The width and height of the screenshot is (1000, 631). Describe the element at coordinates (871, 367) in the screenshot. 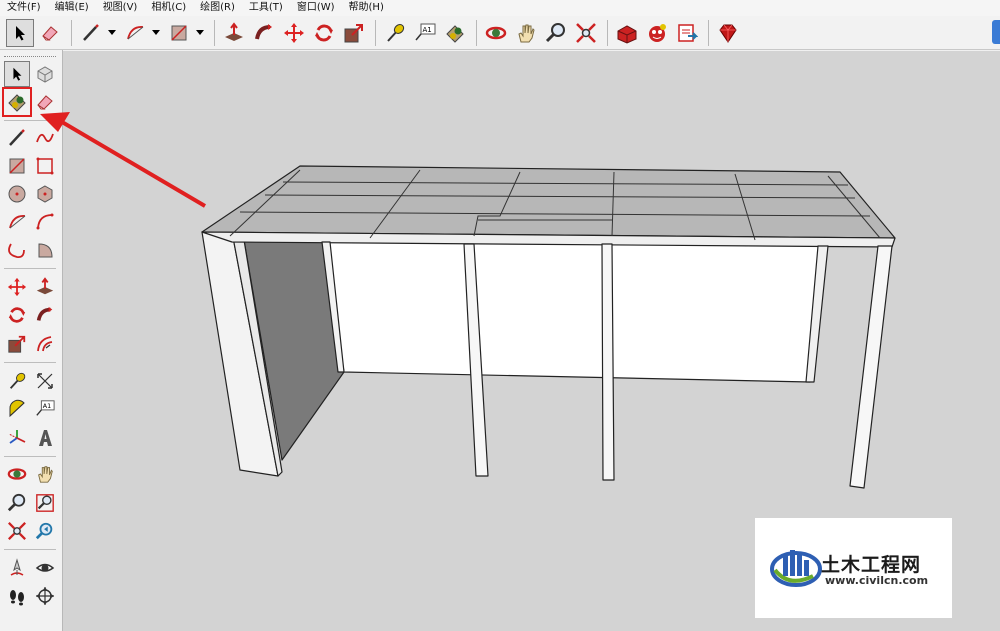

I see `leg-right-front` at that location.